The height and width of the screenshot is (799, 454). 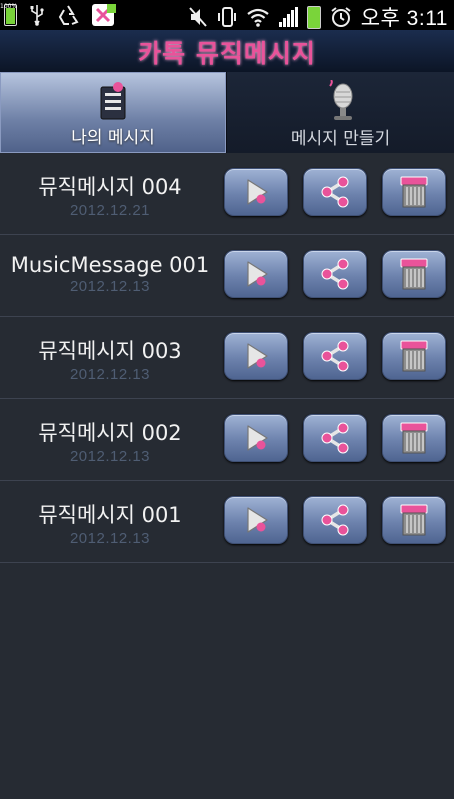 I want to click on message-info: MusicMessage 001 2012.12.13, so click(x=110, y=265).